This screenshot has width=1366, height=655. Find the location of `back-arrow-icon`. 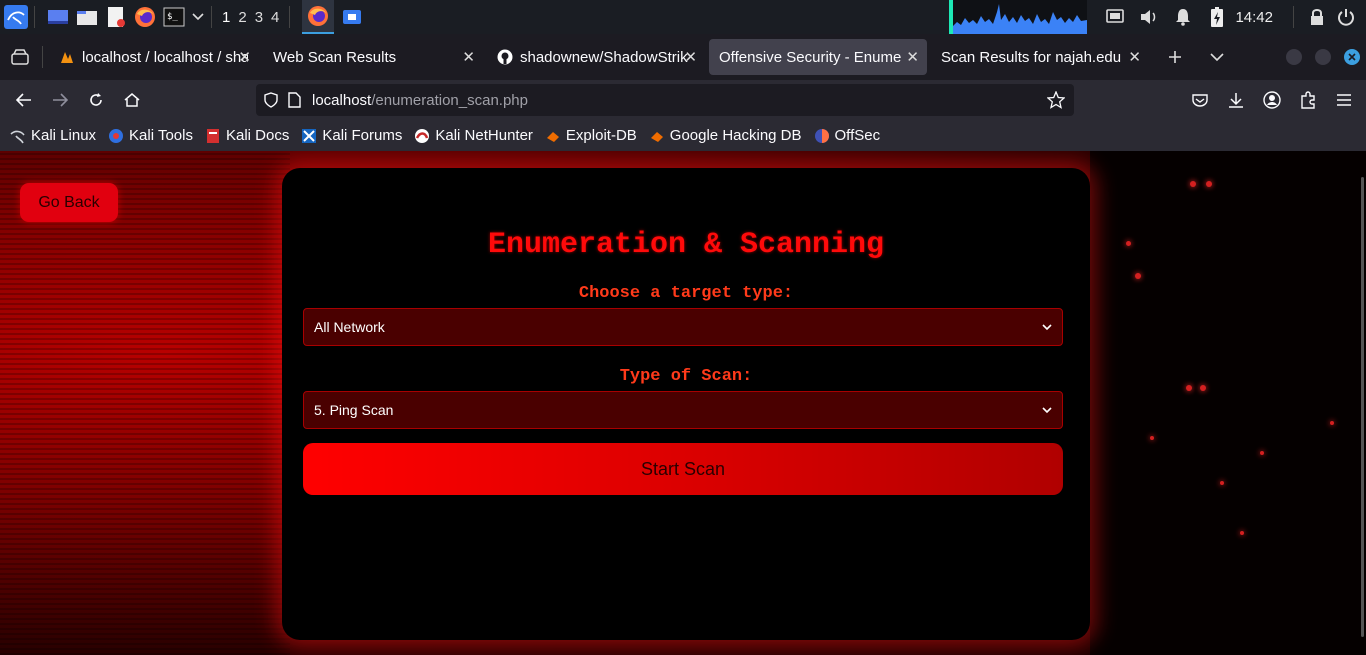

back-arrow-icon is located at coordinates (24, 100).